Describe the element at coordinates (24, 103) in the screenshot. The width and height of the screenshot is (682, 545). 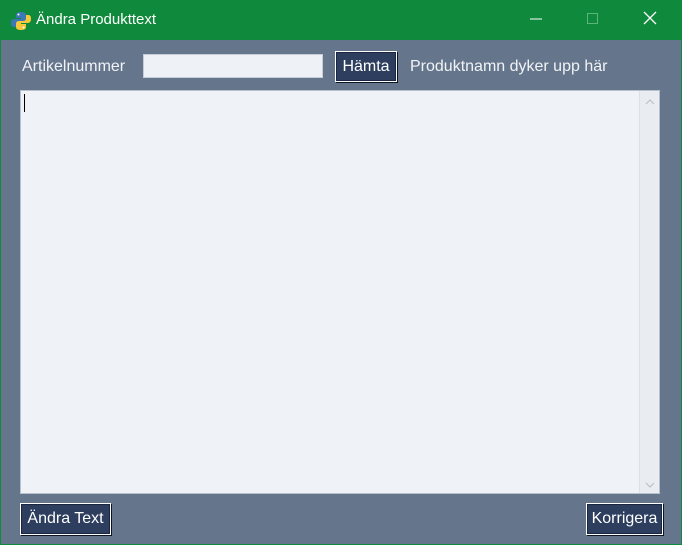
I see `text-cursor` at that location.